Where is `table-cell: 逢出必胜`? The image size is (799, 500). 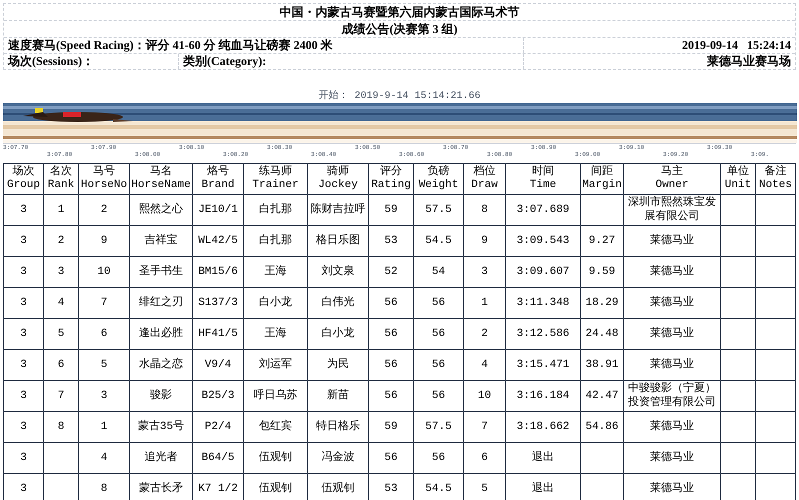
table-cell: 逢出必胜 is located at coordinates (161, 334).